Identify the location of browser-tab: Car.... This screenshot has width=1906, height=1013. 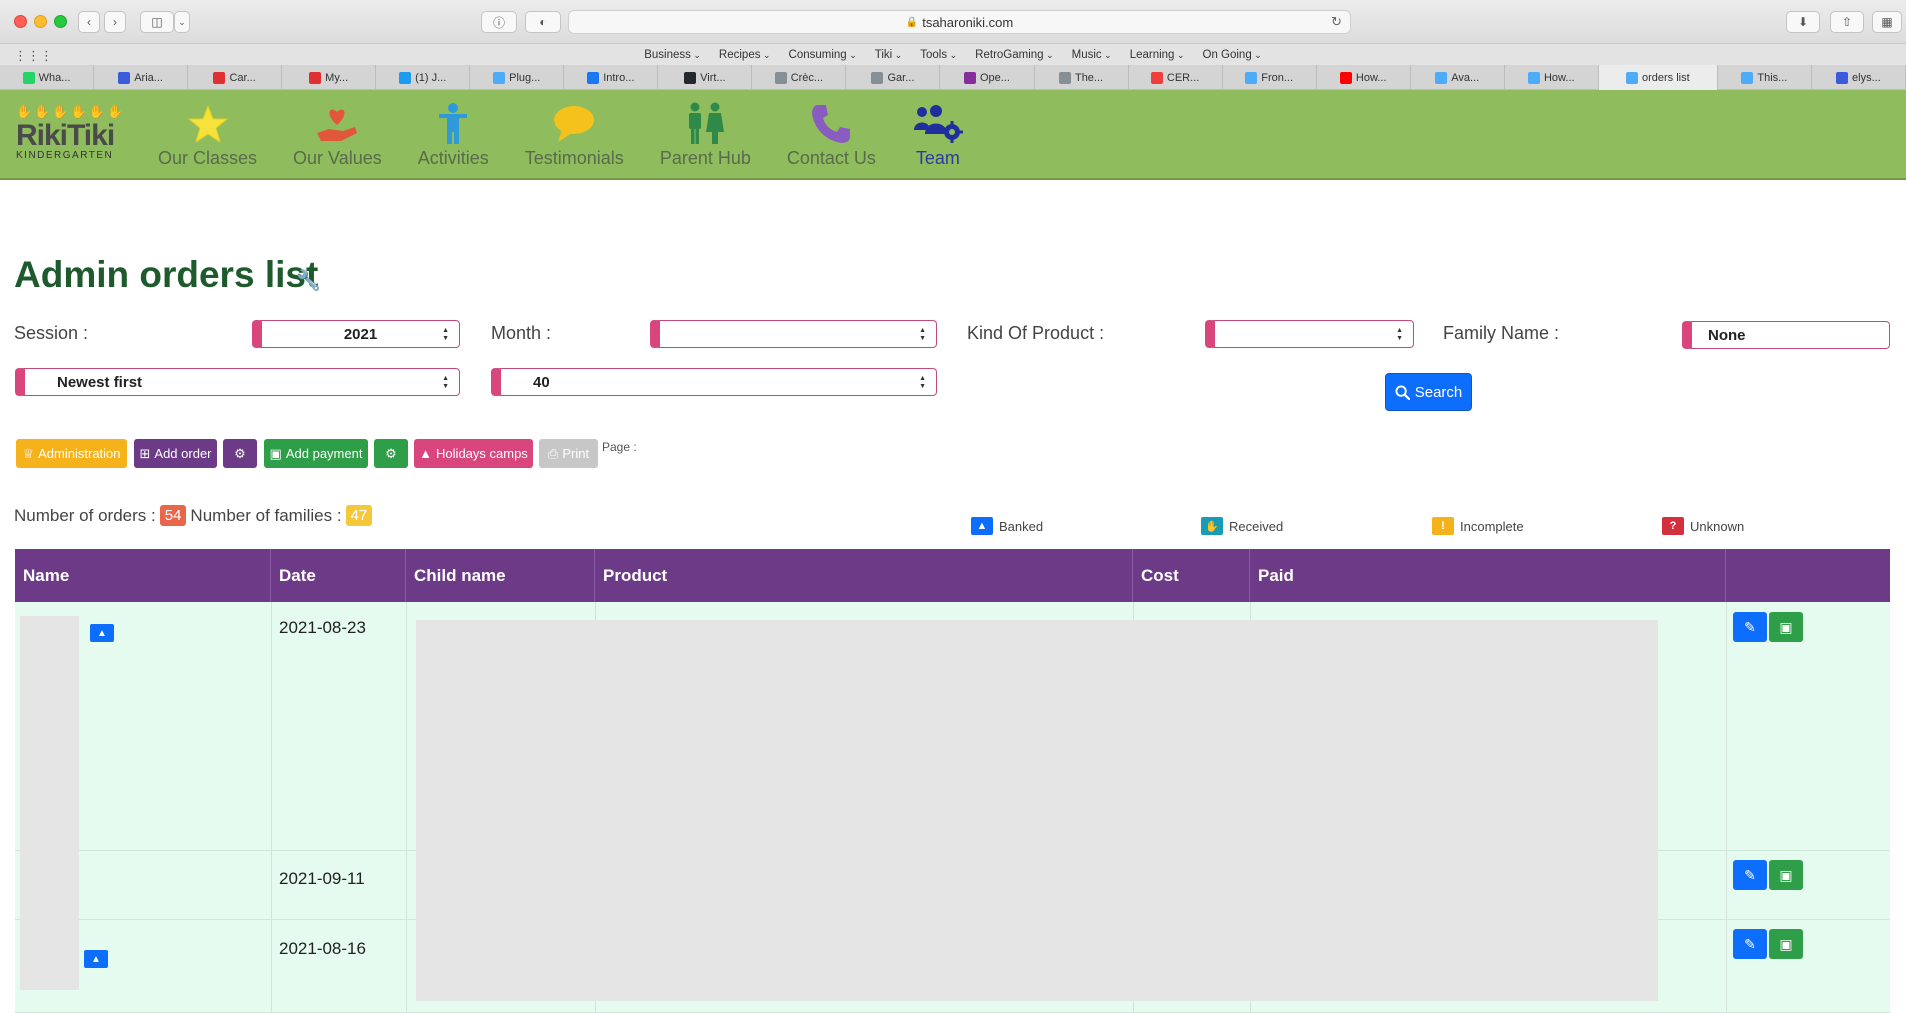
(235, 77).